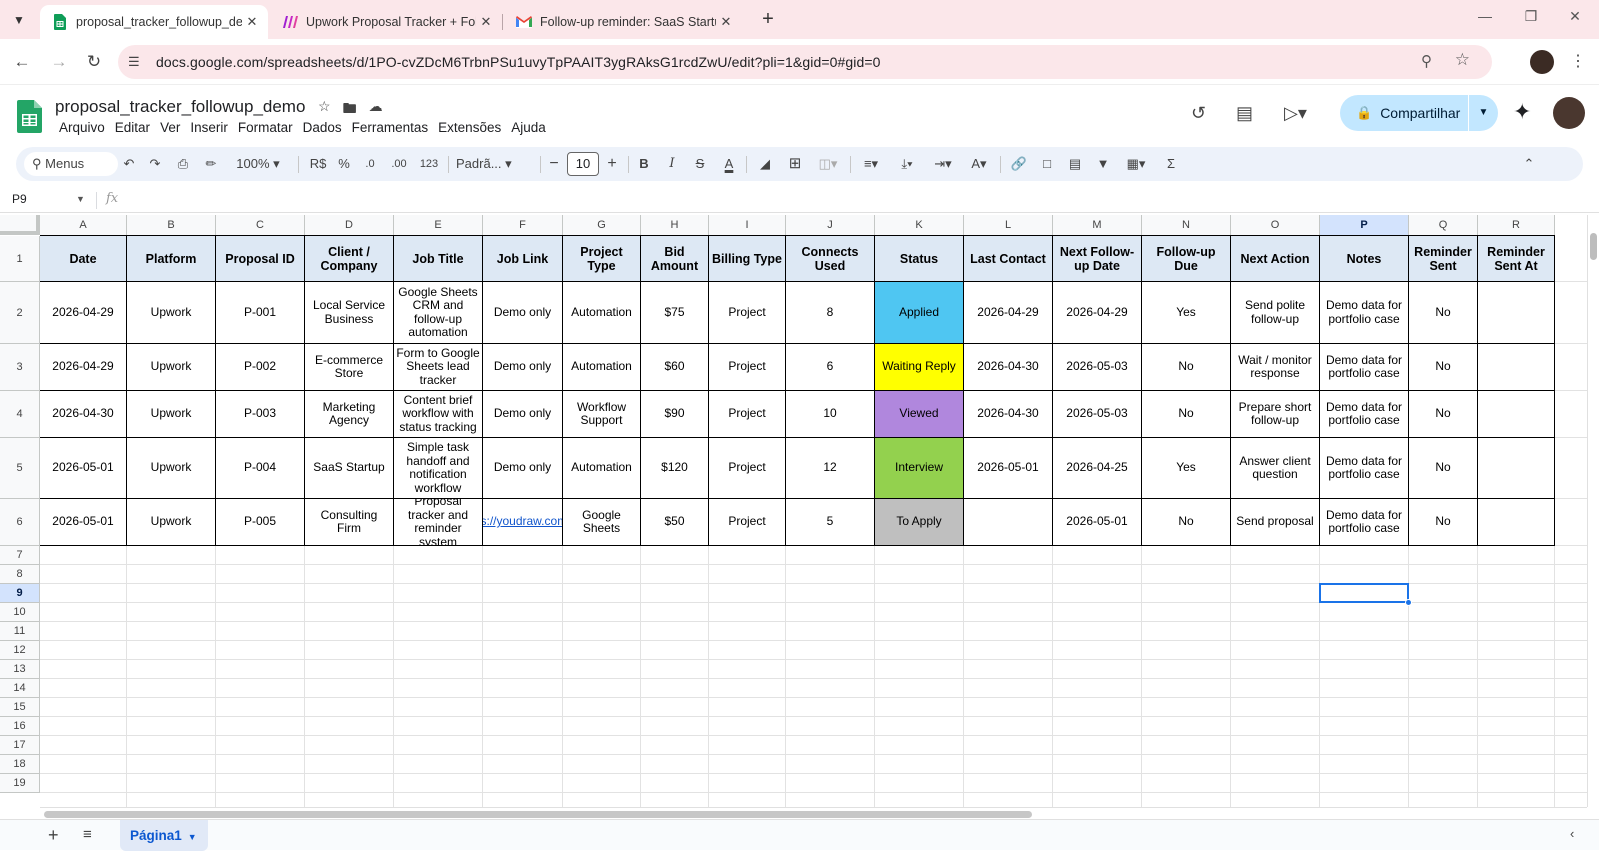  I want to click on cell-m3: 2026-05-03, so click(1097, 367).